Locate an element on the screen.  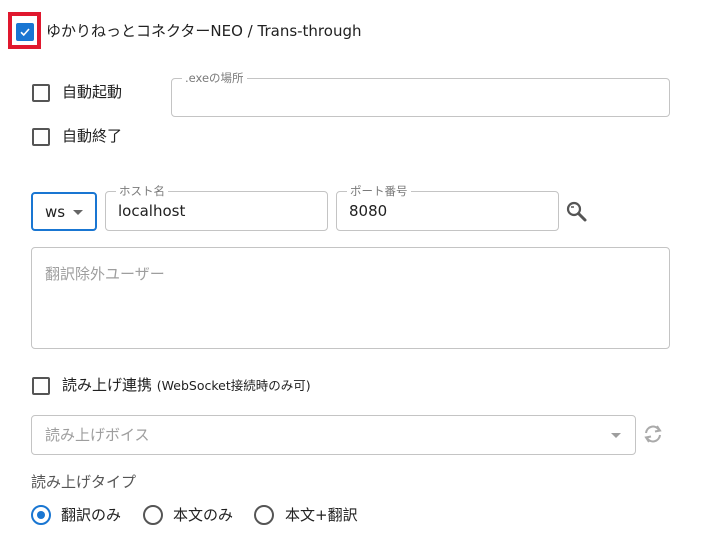
auto-exit-checkbox is located at coordinates (41, 137).